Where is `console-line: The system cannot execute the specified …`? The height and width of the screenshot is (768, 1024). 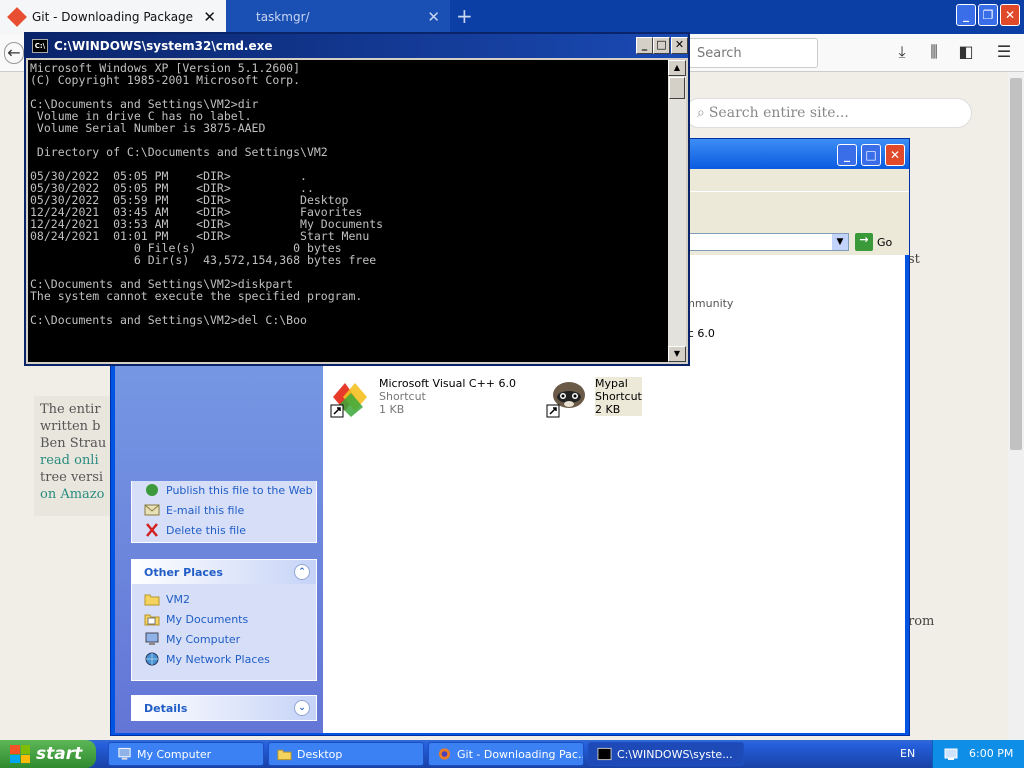 console-line: The system cannot execute the specified … is located at coordinates (196, 296).